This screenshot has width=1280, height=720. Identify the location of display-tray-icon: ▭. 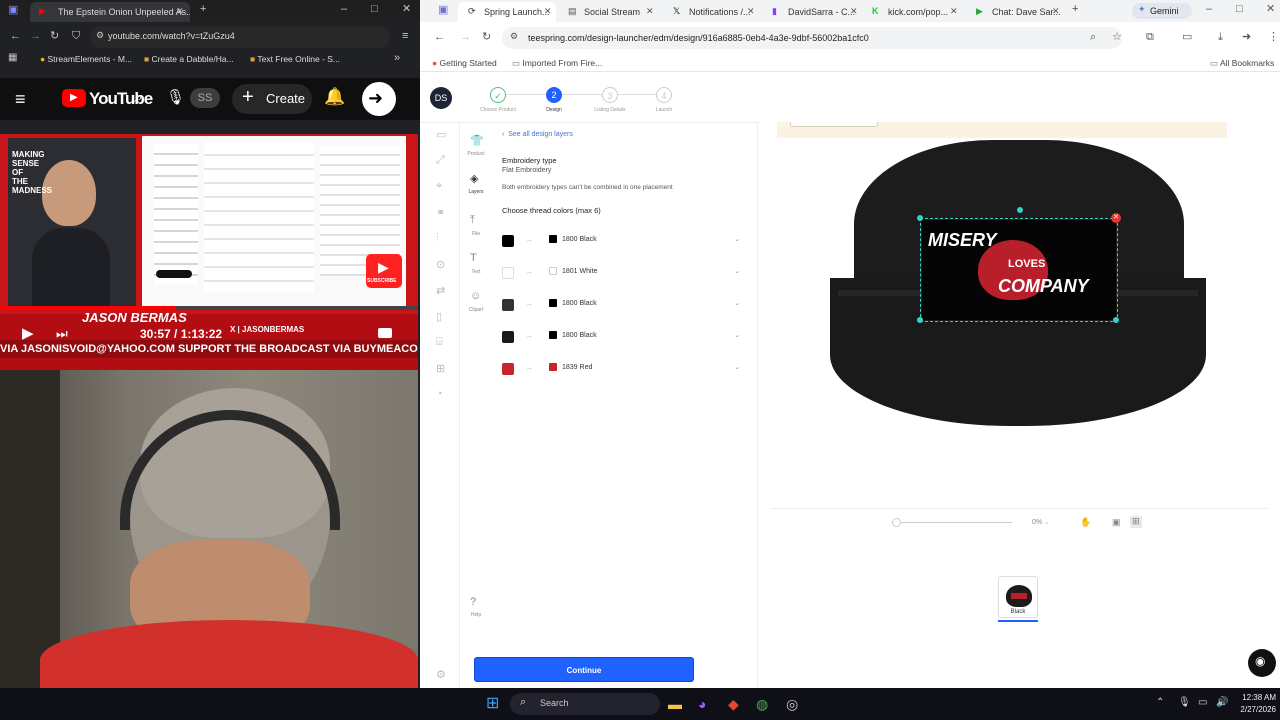
(1202, 703).